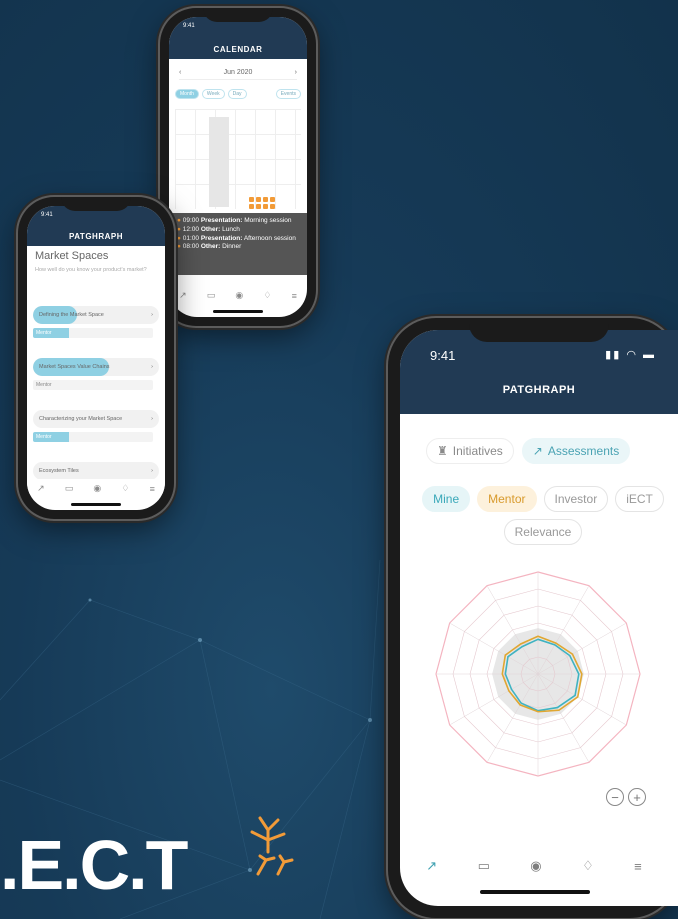 The width and height of the screenshot is (678, 919). I want to click on event-item: ● 01:00 Presentation: Afternoon session, so click(238, 239).